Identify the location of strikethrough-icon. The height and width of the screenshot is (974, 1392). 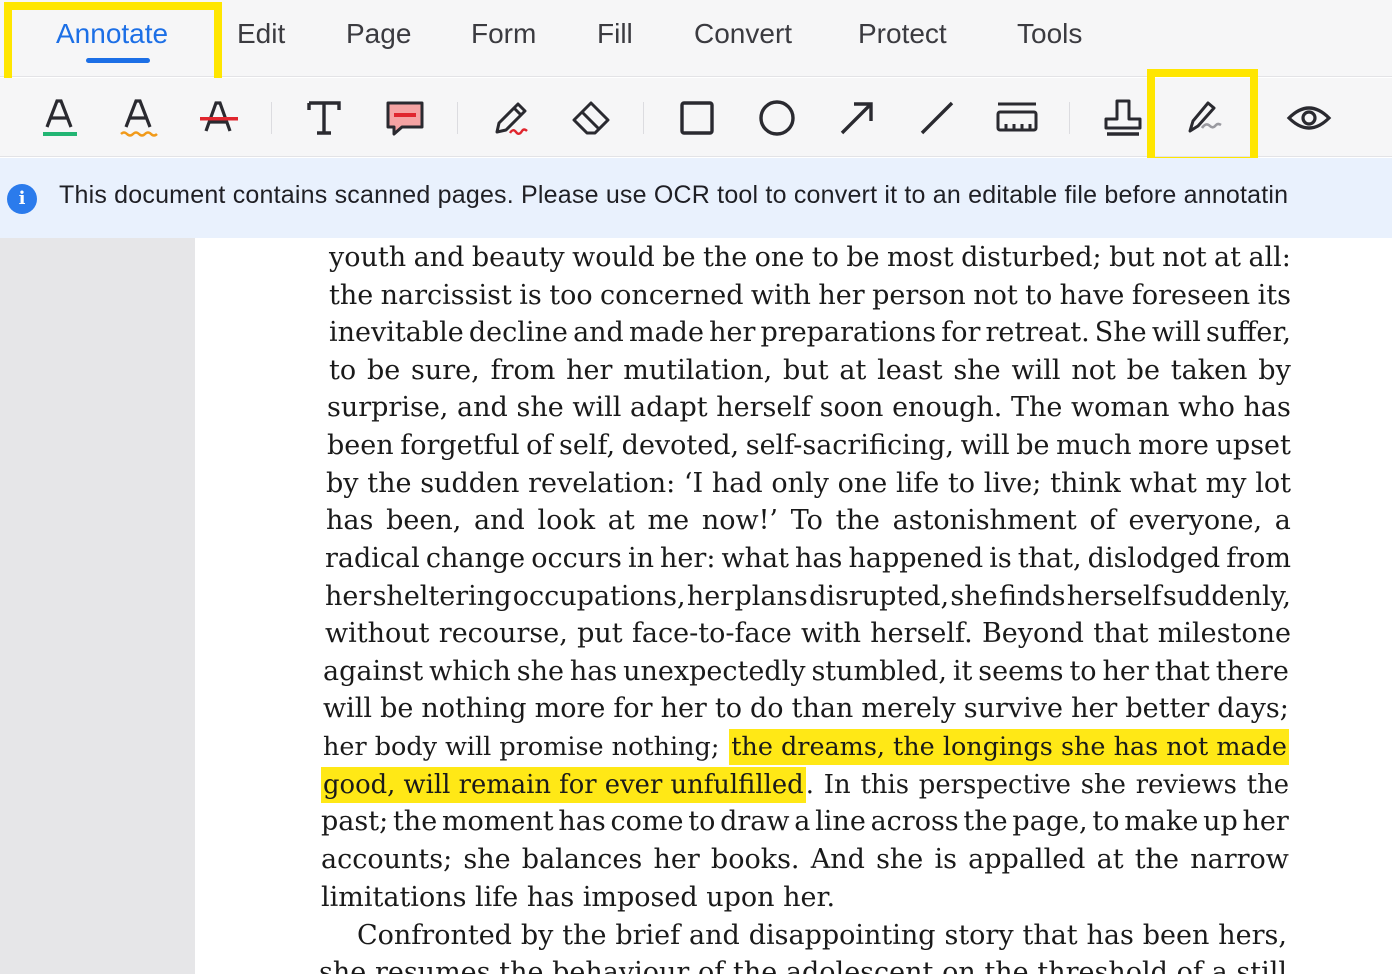
(219, 116).